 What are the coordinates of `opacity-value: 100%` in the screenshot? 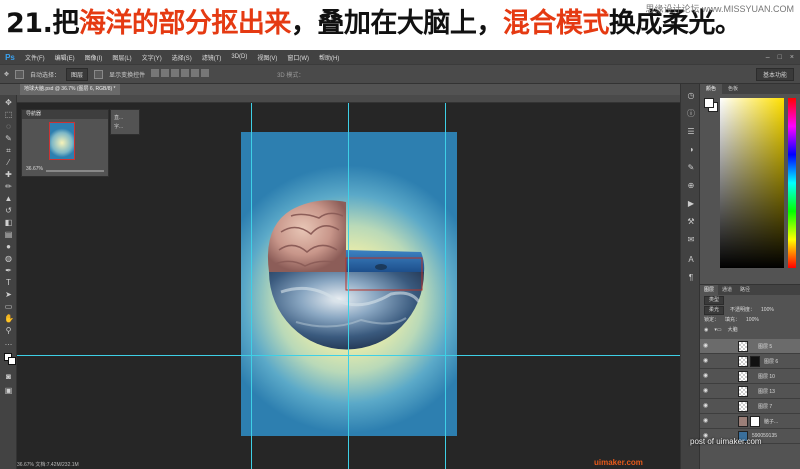 It's located at (767, 310).